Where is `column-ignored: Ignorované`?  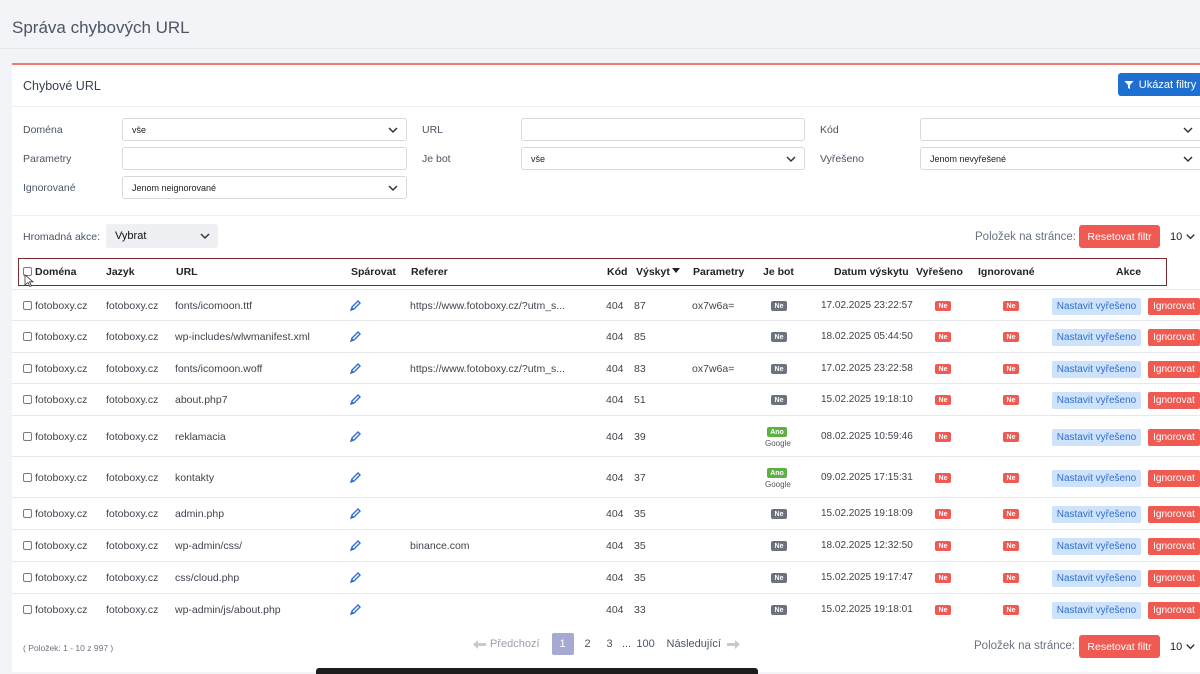
column-ignored: Ignorované is located at coordinates (1006, 272).